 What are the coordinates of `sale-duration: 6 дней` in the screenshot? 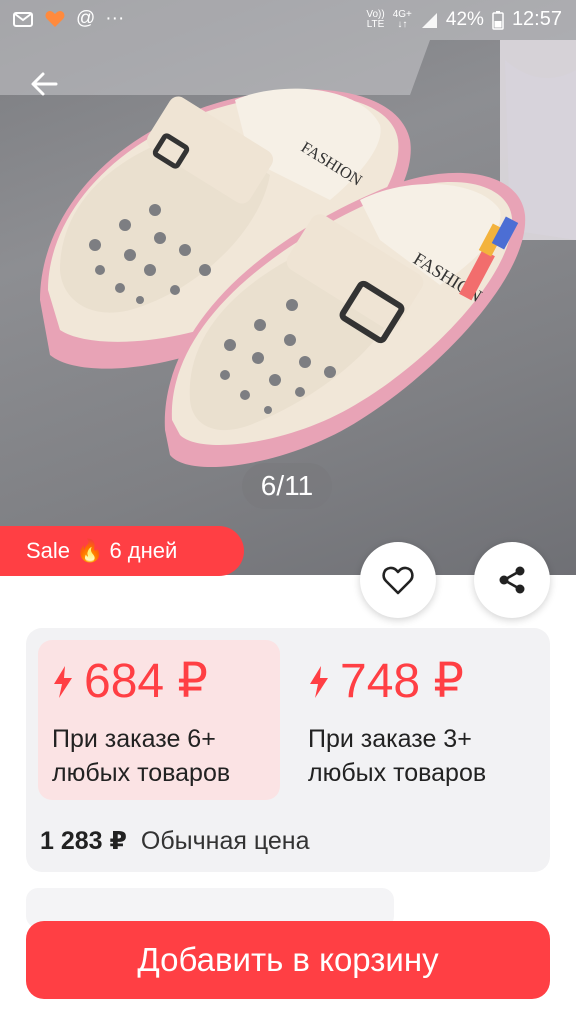 It's located at (143, 550).